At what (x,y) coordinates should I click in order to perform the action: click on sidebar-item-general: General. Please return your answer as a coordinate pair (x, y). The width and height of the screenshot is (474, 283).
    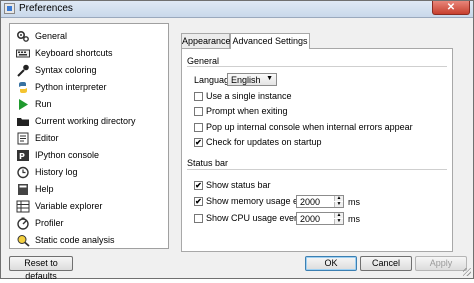
    Looking at the image, I should click on (89, 36).